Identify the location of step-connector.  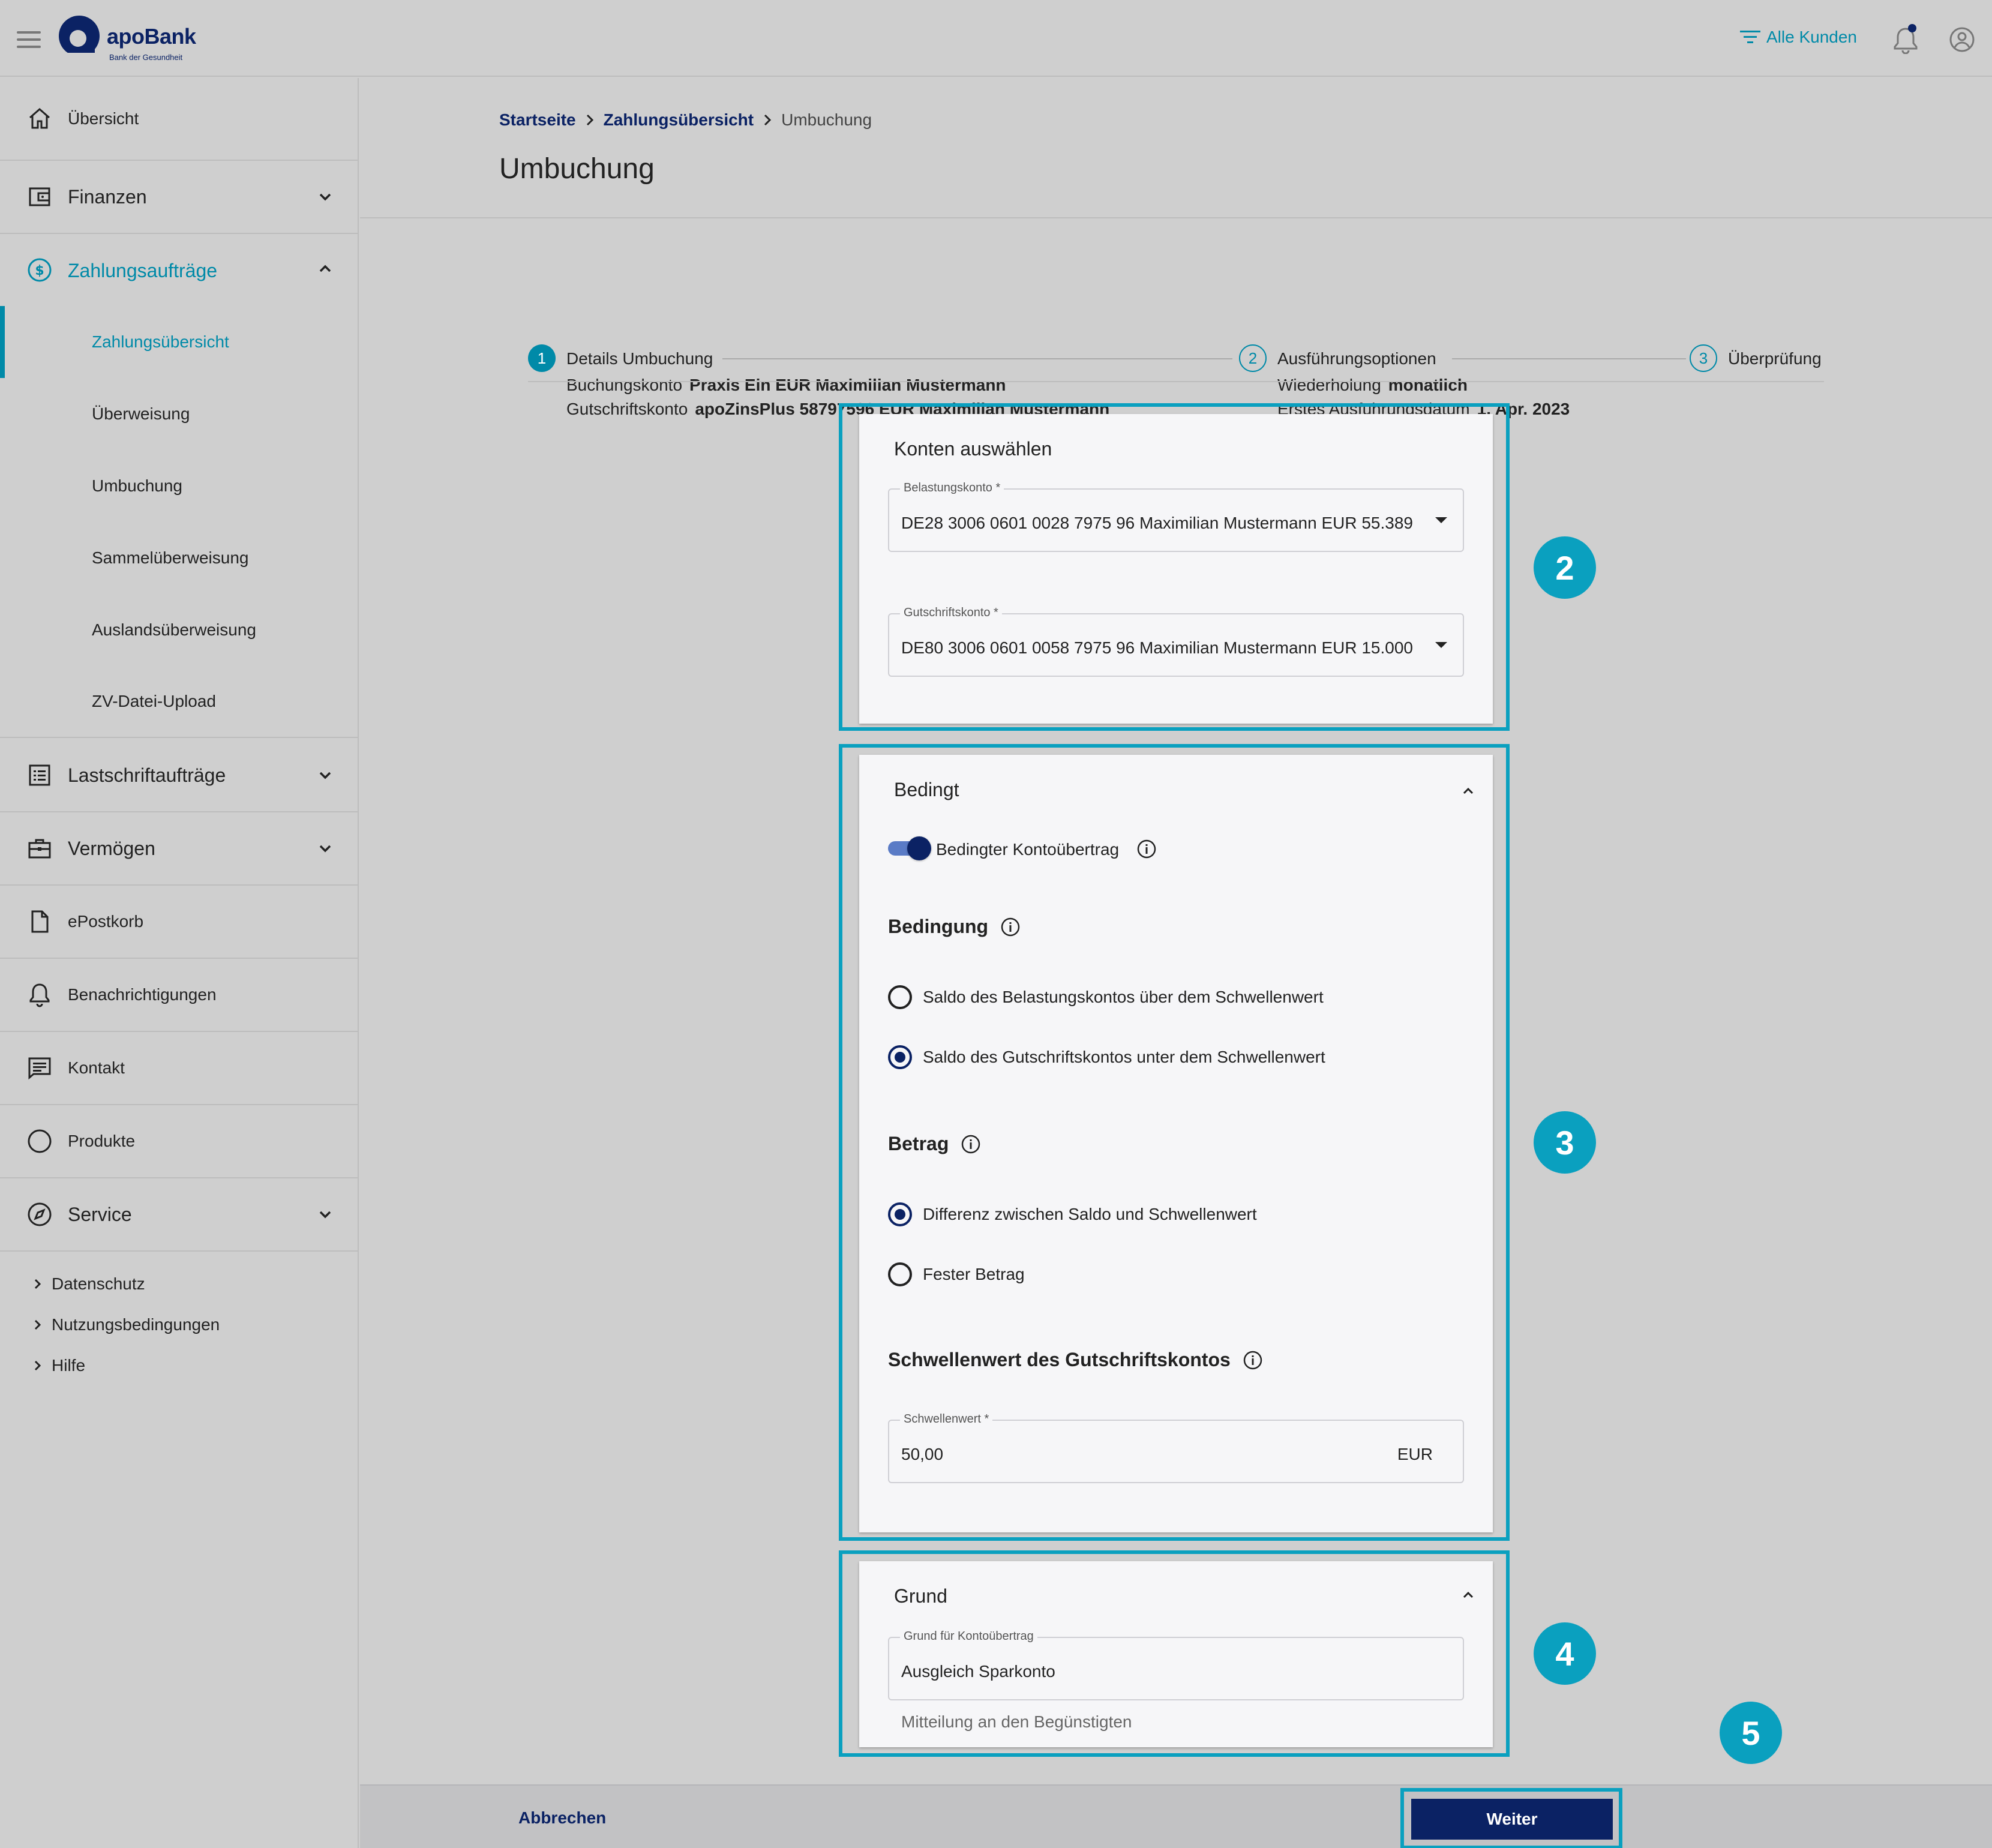
(1569, 358).